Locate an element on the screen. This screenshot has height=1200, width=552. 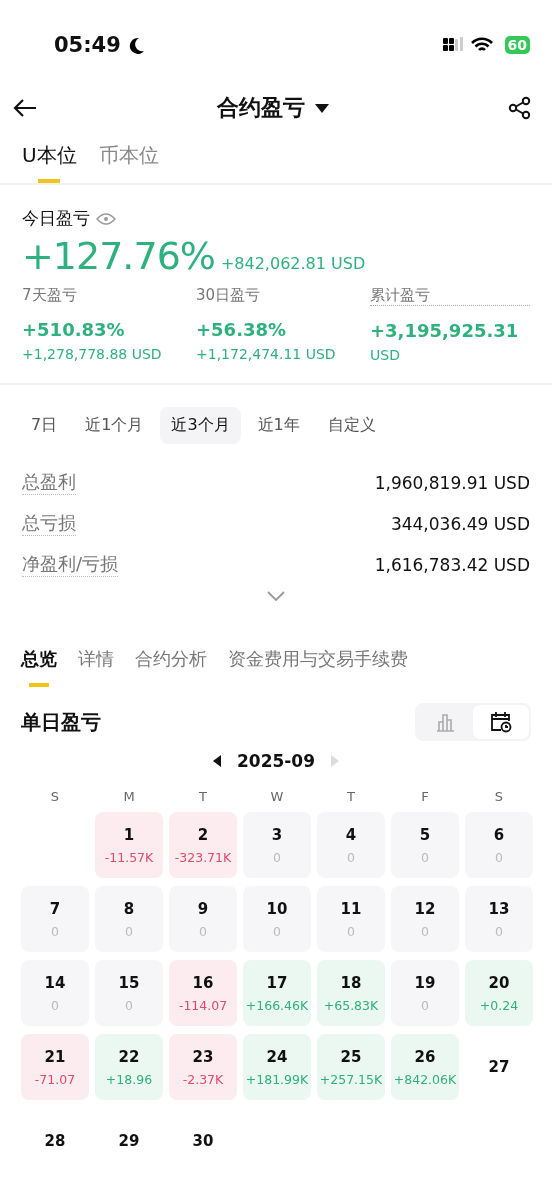
day-number: 29 is located at coordinates (129, 1141).